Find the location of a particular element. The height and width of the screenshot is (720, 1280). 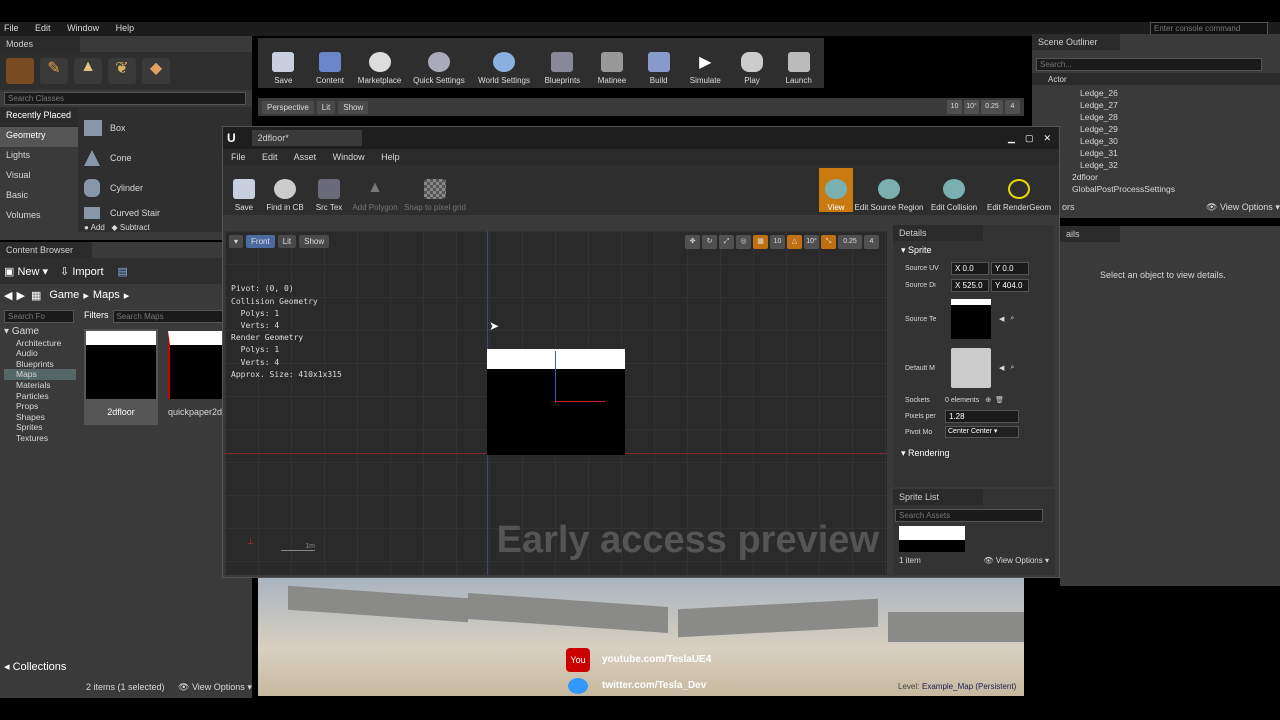

world-settings-button: World Settings is located at coordinates (504, 63).